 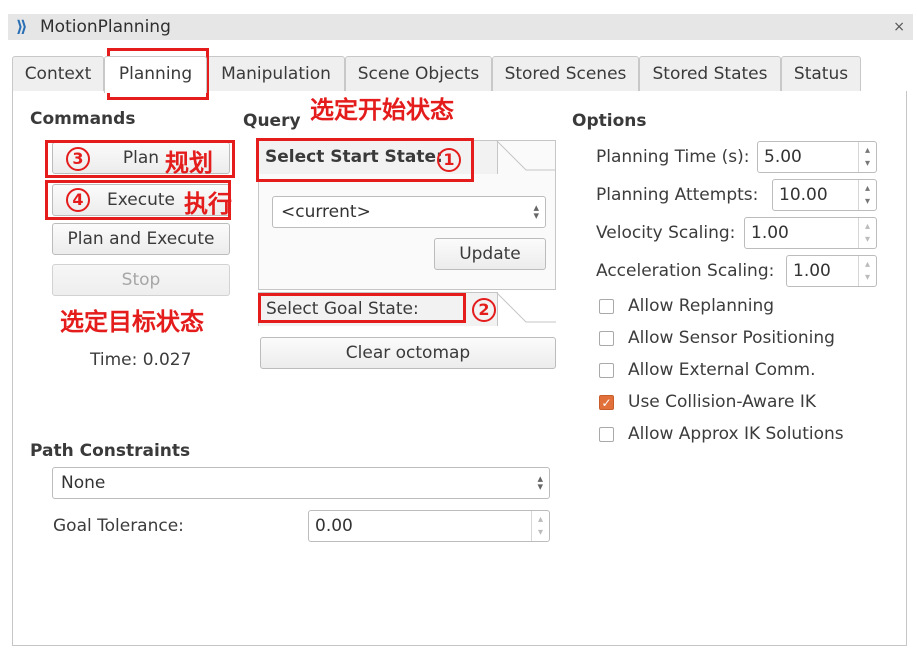 I want to click on step-3-marker: 3, so click(x=78, y=159).